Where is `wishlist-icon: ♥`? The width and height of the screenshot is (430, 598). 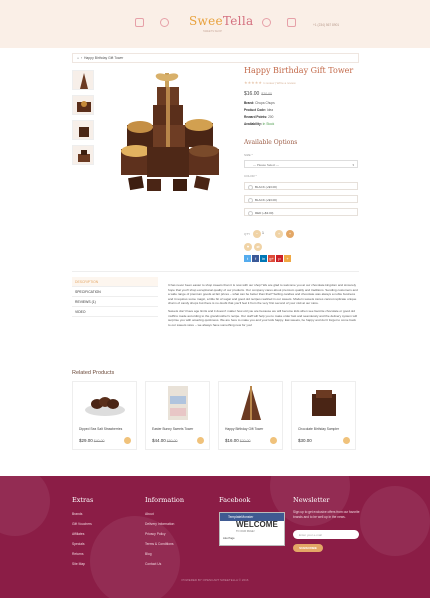
wishlist-icon: ♥ is located at coordinates (248, 247).